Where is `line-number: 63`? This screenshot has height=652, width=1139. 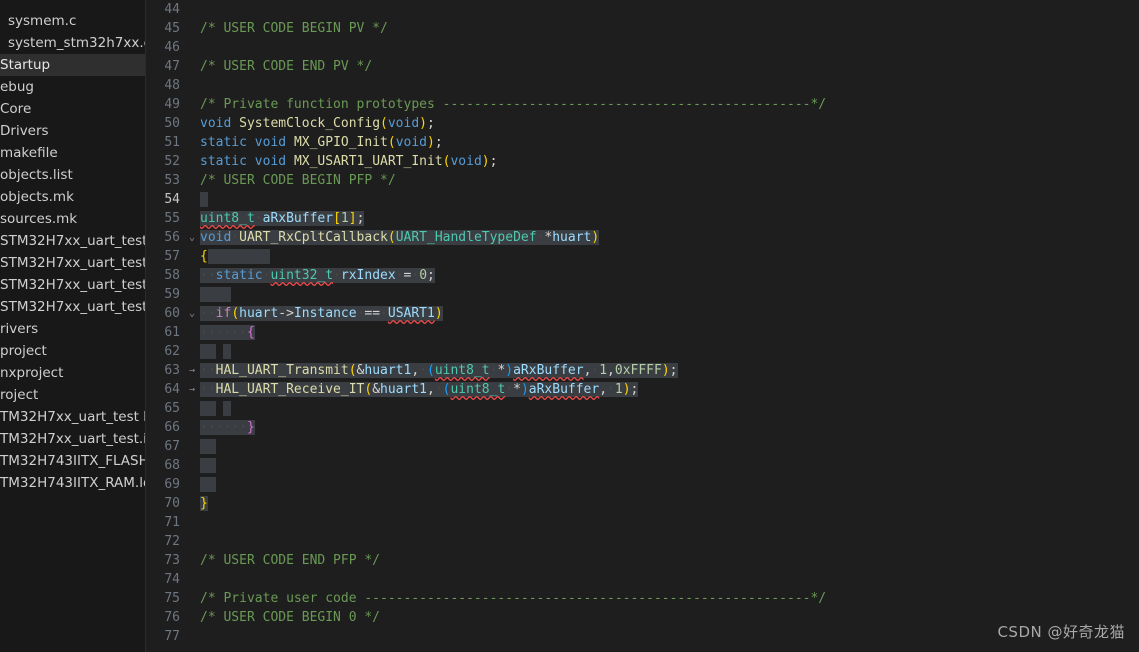
line-number: 63 is located at coordinates (172, 370).